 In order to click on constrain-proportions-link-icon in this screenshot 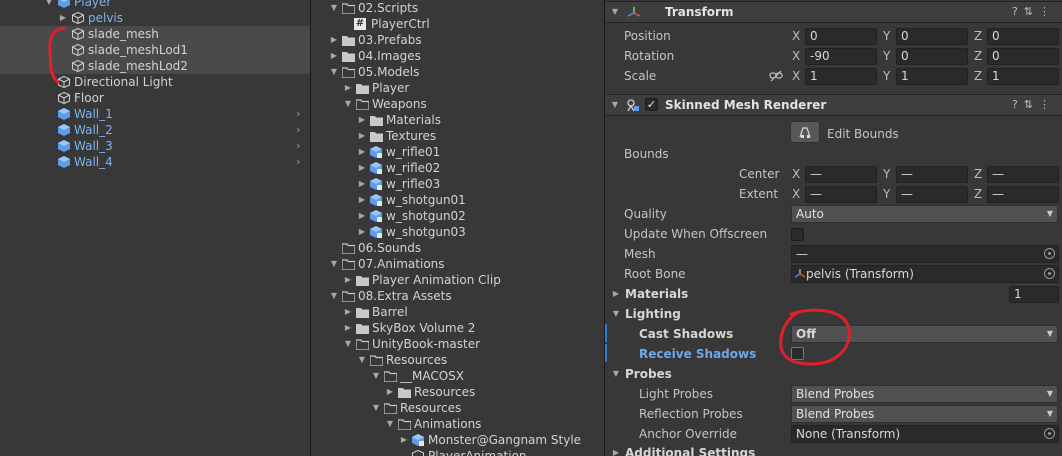, I will do `click(776, 76)`.